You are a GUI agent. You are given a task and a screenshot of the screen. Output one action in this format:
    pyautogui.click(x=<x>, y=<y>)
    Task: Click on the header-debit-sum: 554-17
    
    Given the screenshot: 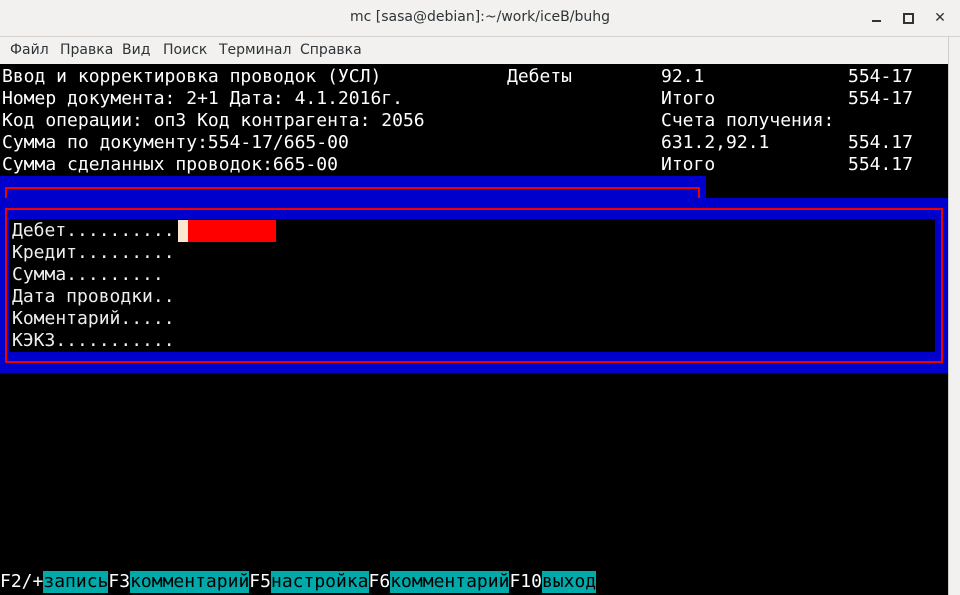 What is the action you would take?
    pyautogui.click(x=881, y=76)
    